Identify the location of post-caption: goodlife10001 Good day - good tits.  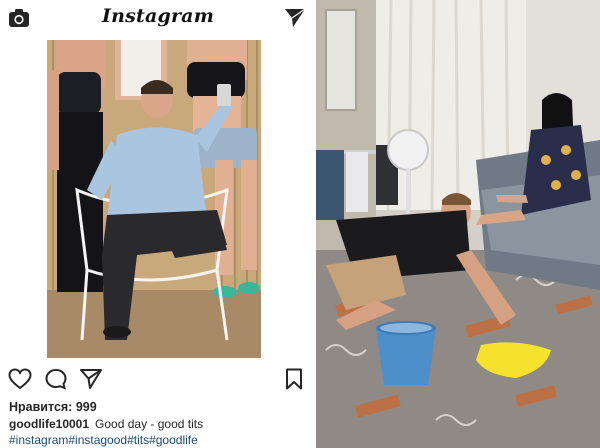
(106, 424).